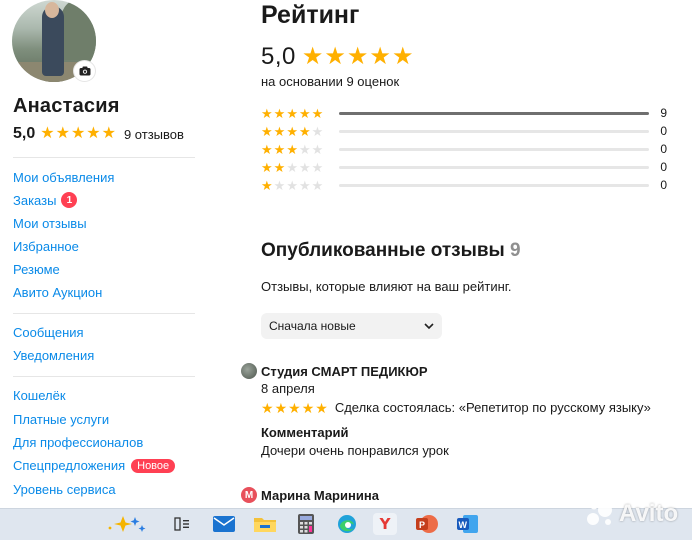  Describe the element at coordinates (337, 57) in the screenshot. I see `overall-rating: 5,0 ★ ★ ★ ★ ★` at that location.